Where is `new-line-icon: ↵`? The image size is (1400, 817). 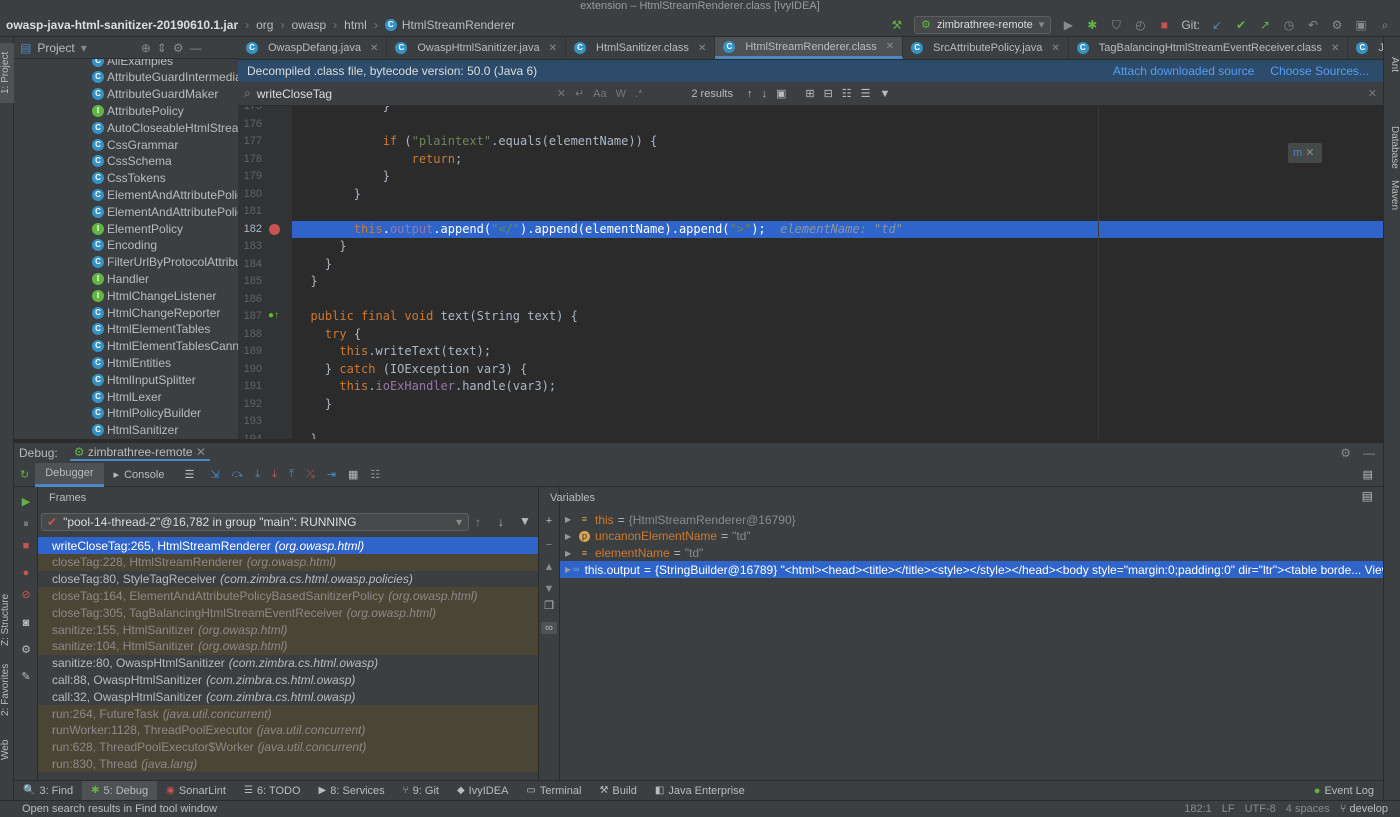
new-line-icon: ↵ is located at coordinates (579, 93).